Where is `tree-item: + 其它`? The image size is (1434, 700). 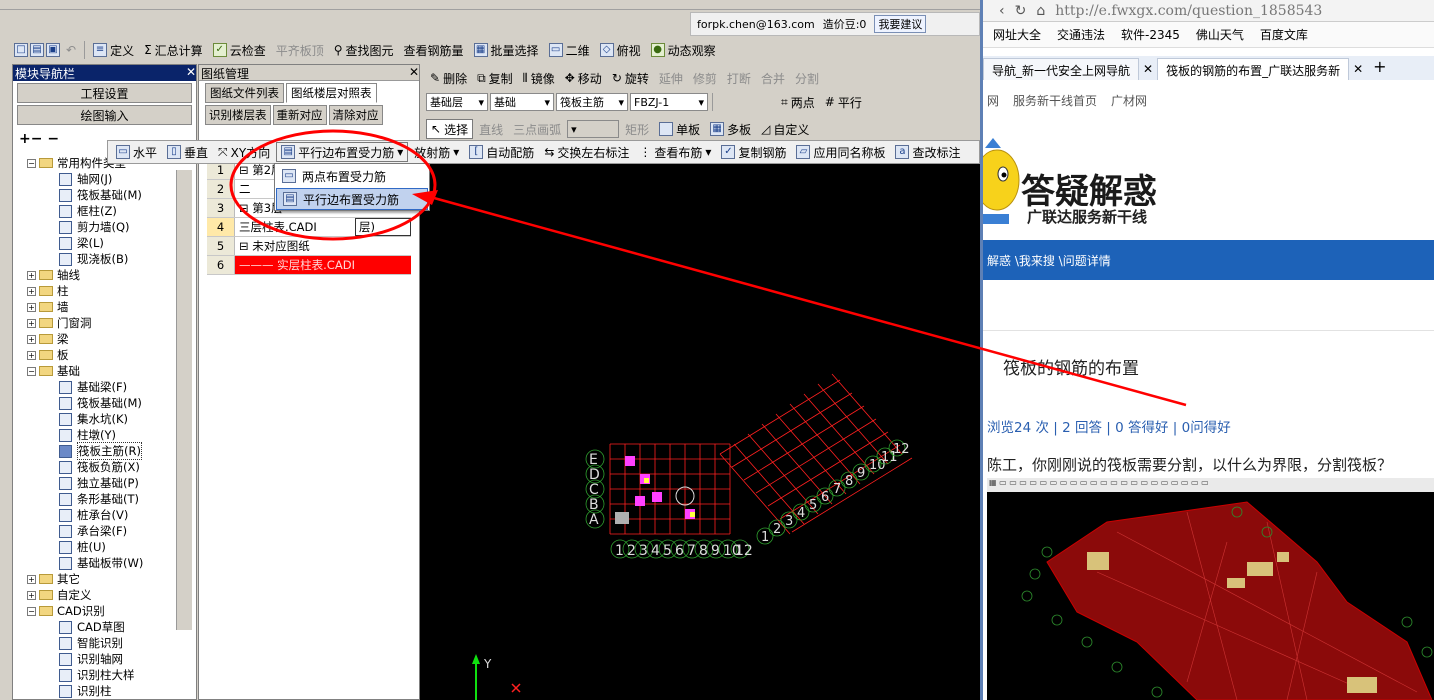
tree-item: + 其它 is located at coordinates (100, 579).